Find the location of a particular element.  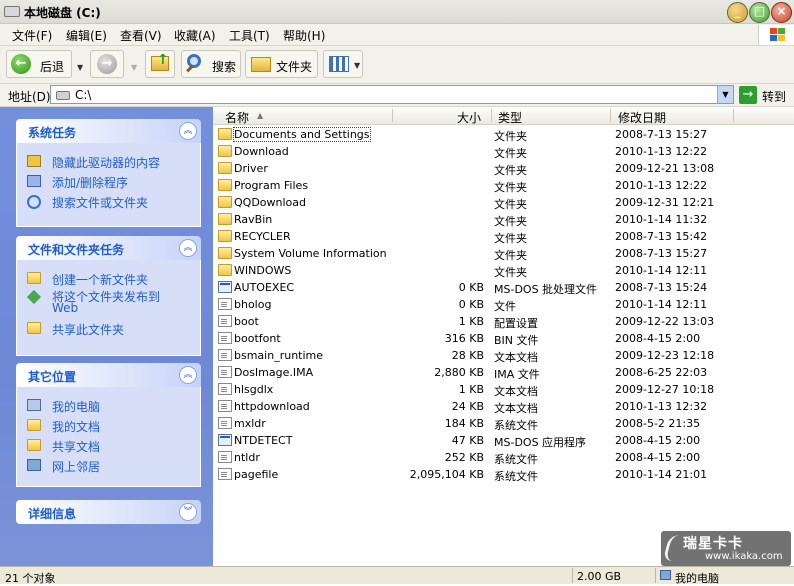

file-row: bootfont 316 KB BIN 文件 2008-4-15 2:00 is located at coordinates (503, 338).